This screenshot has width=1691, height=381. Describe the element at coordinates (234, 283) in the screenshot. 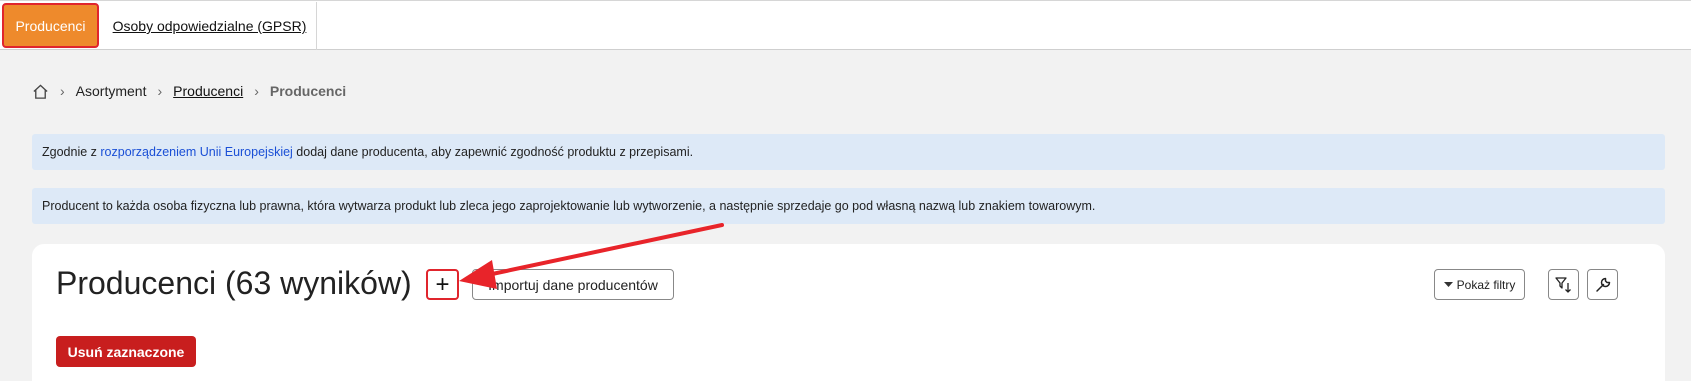

I see `page-title: Producenci (63 wyników)` at that location.